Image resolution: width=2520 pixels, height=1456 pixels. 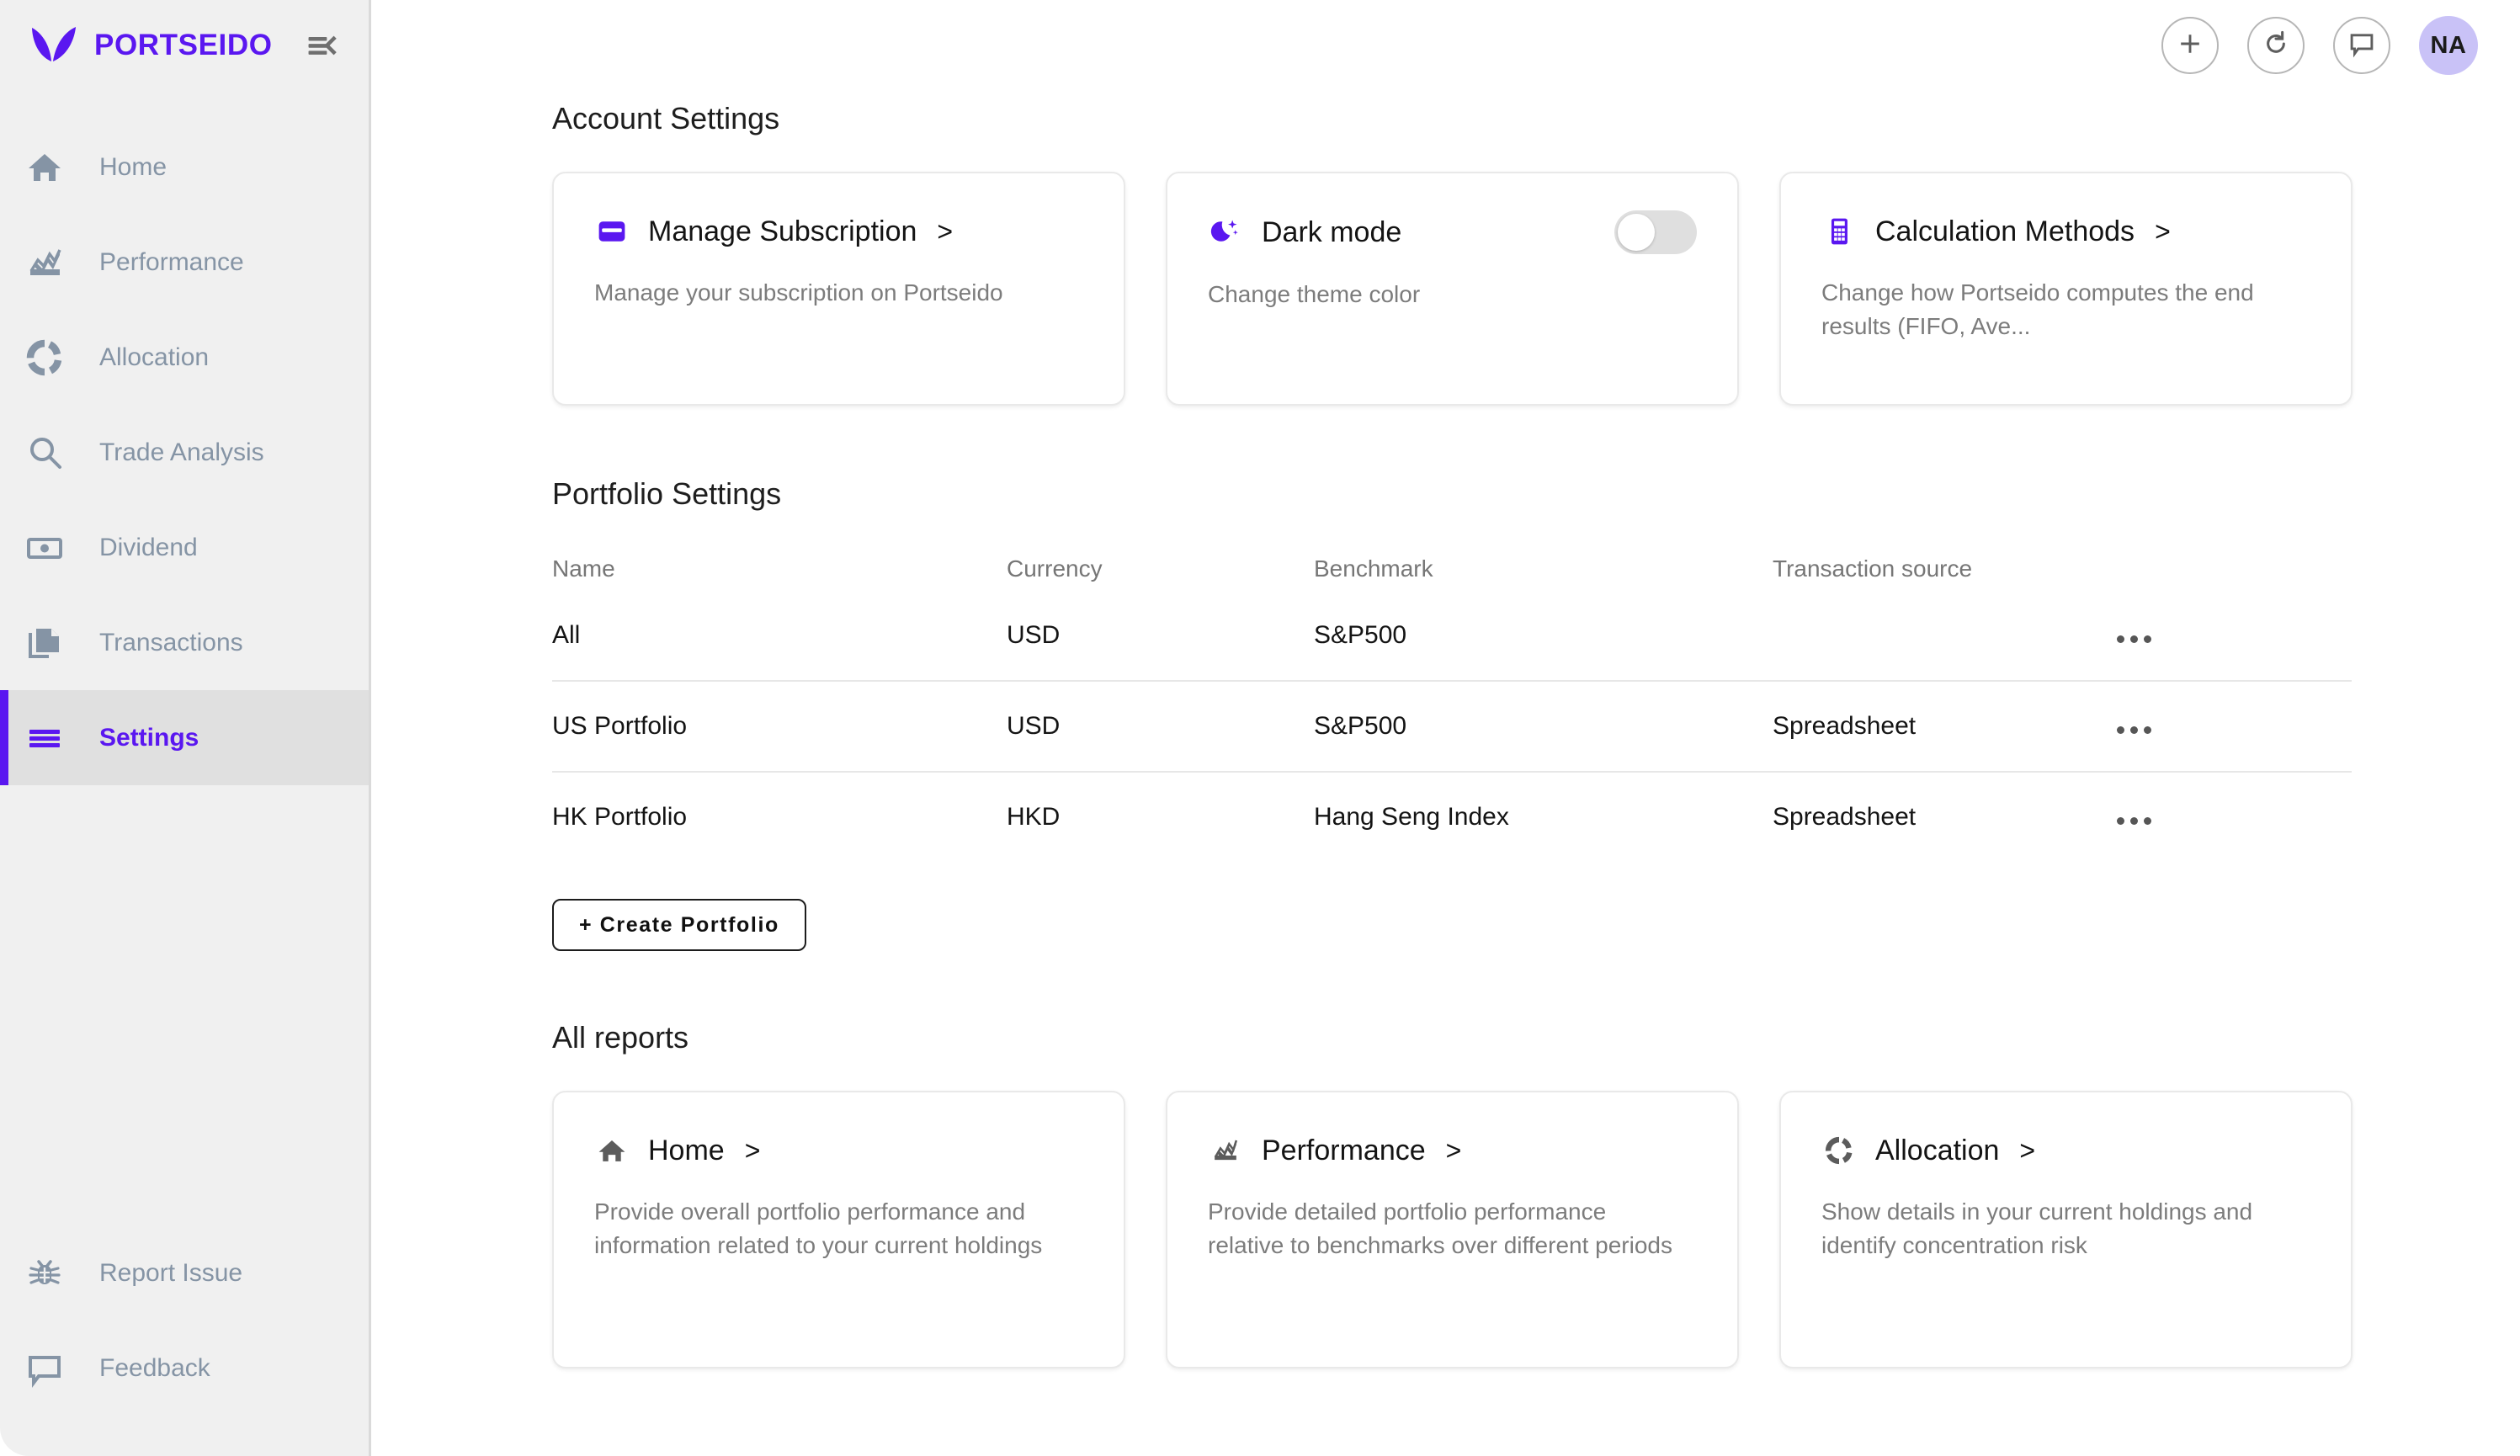 What do you see at coordinates (44, 1368) in the screenshot?
I see `chat-bubble-icon` at bounding box center [44, 1368].